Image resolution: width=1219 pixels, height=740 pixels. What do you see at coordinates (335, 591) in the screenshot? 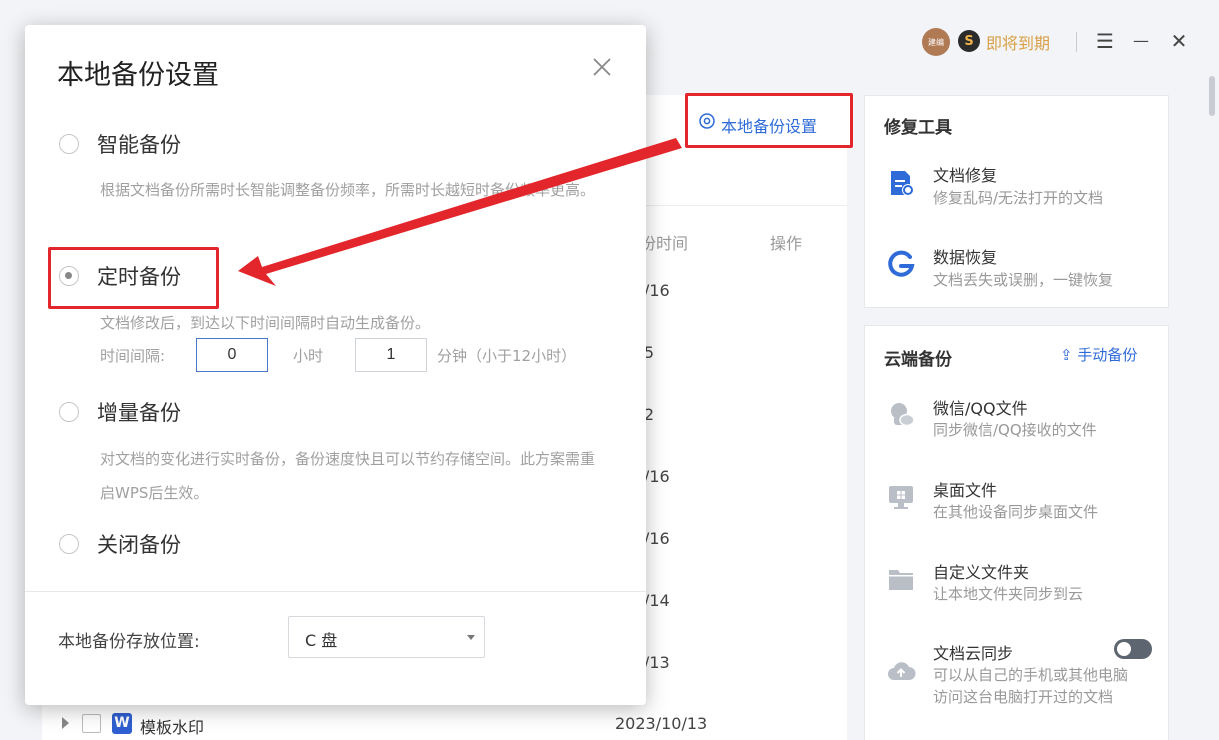
I see `dialog-divider` at bounding box center [335, 591].